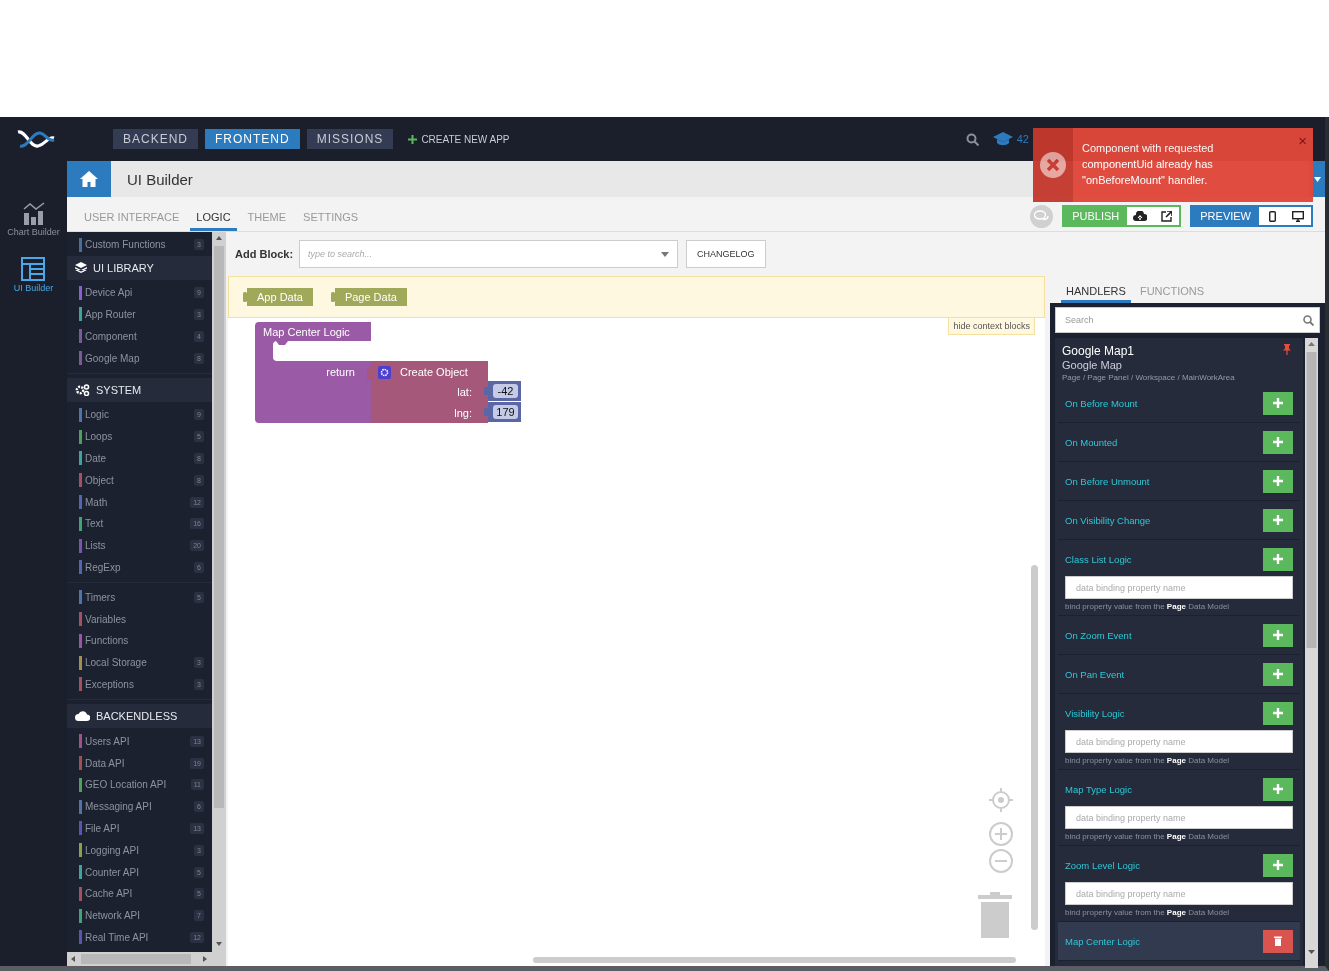  Describe the element at coordinates (1179, 941) in the screenshot. I see `handler-row: Map Center Logic` at that location.